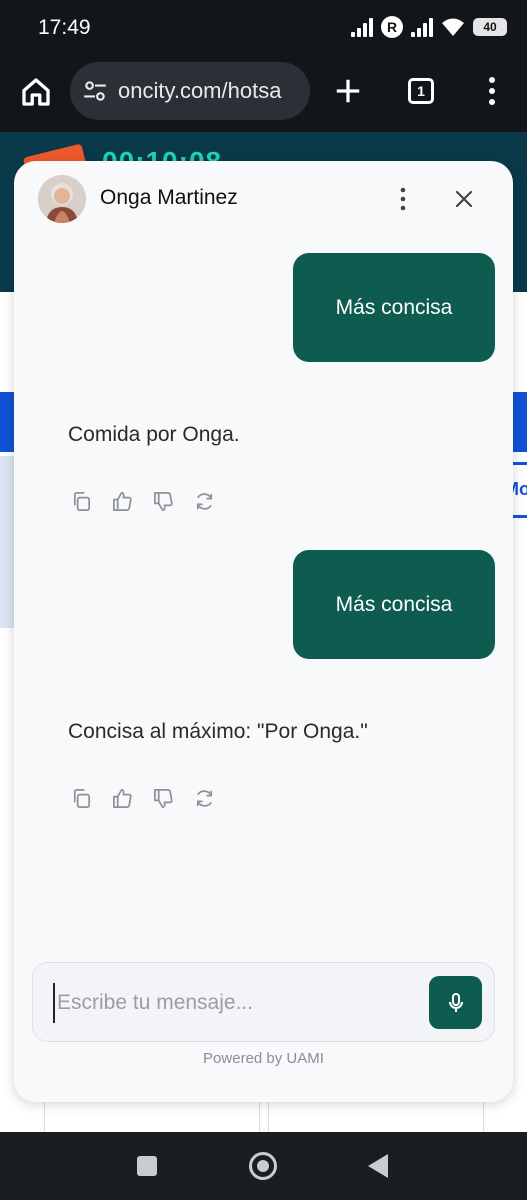  I want to click on close-icon, so click(464, 199).